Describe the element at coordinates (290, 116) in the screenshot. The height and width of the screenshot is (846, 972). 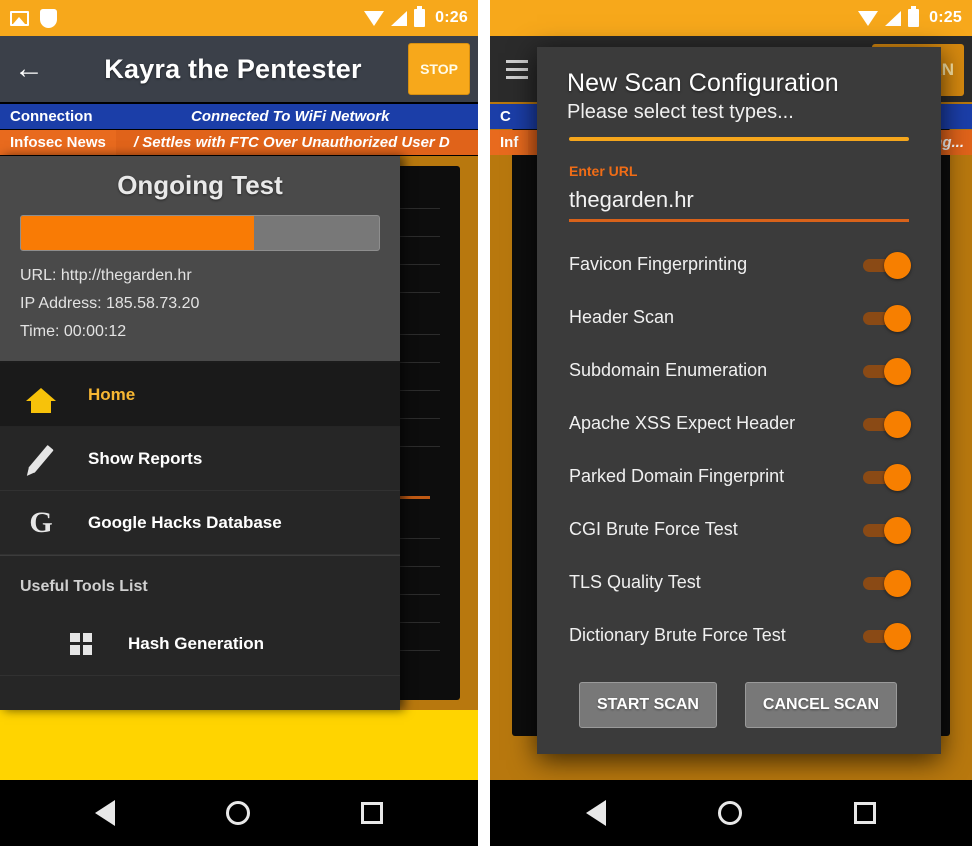
I see `connection-ticker-message: Connected To WiFi Network` at that location.